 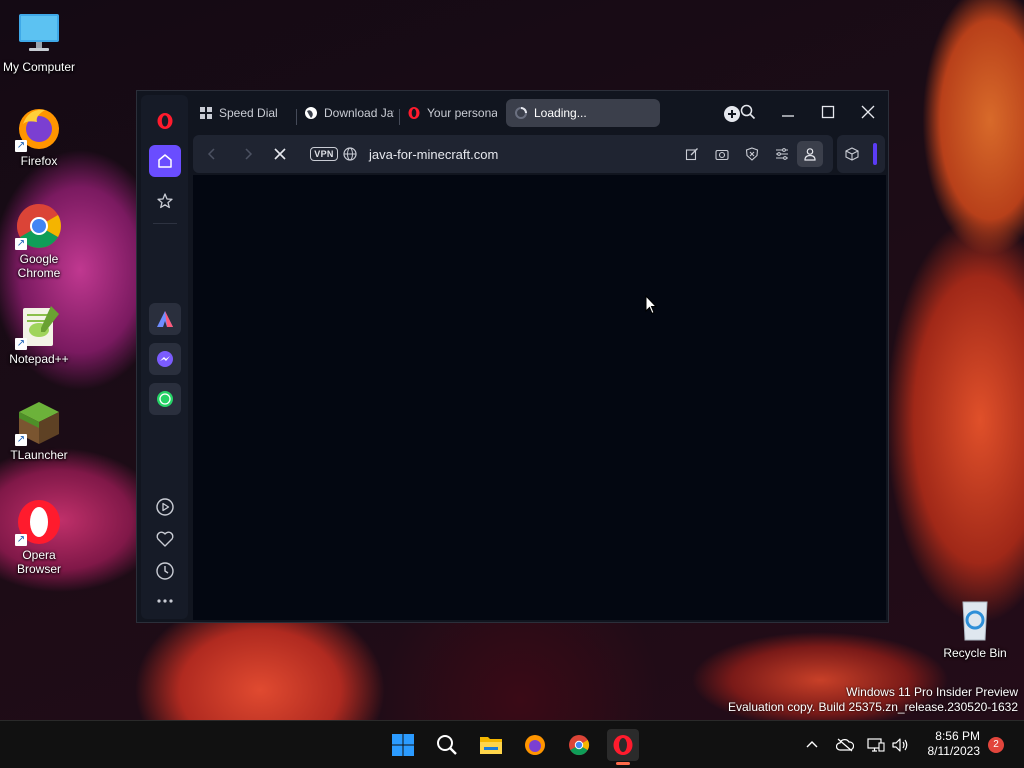 What do you see at coordinates (39, 42) in the screenshot?
I see `desktop-icon-my-computer: My Computer` at bounding box center [39, 42].